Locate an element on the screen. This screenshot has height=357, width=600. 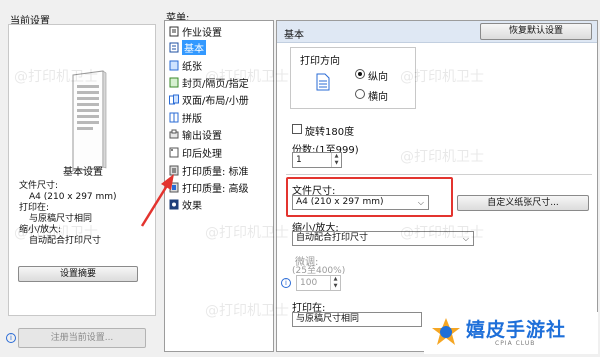
menu-item-label: 双面/布局/小册 is located at coordinates (215, 101).